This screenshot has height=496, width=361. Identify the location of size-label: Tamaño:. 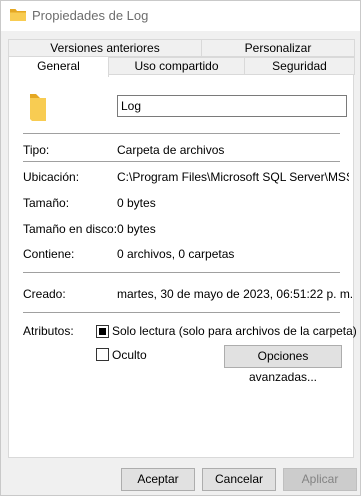
(46, 203).